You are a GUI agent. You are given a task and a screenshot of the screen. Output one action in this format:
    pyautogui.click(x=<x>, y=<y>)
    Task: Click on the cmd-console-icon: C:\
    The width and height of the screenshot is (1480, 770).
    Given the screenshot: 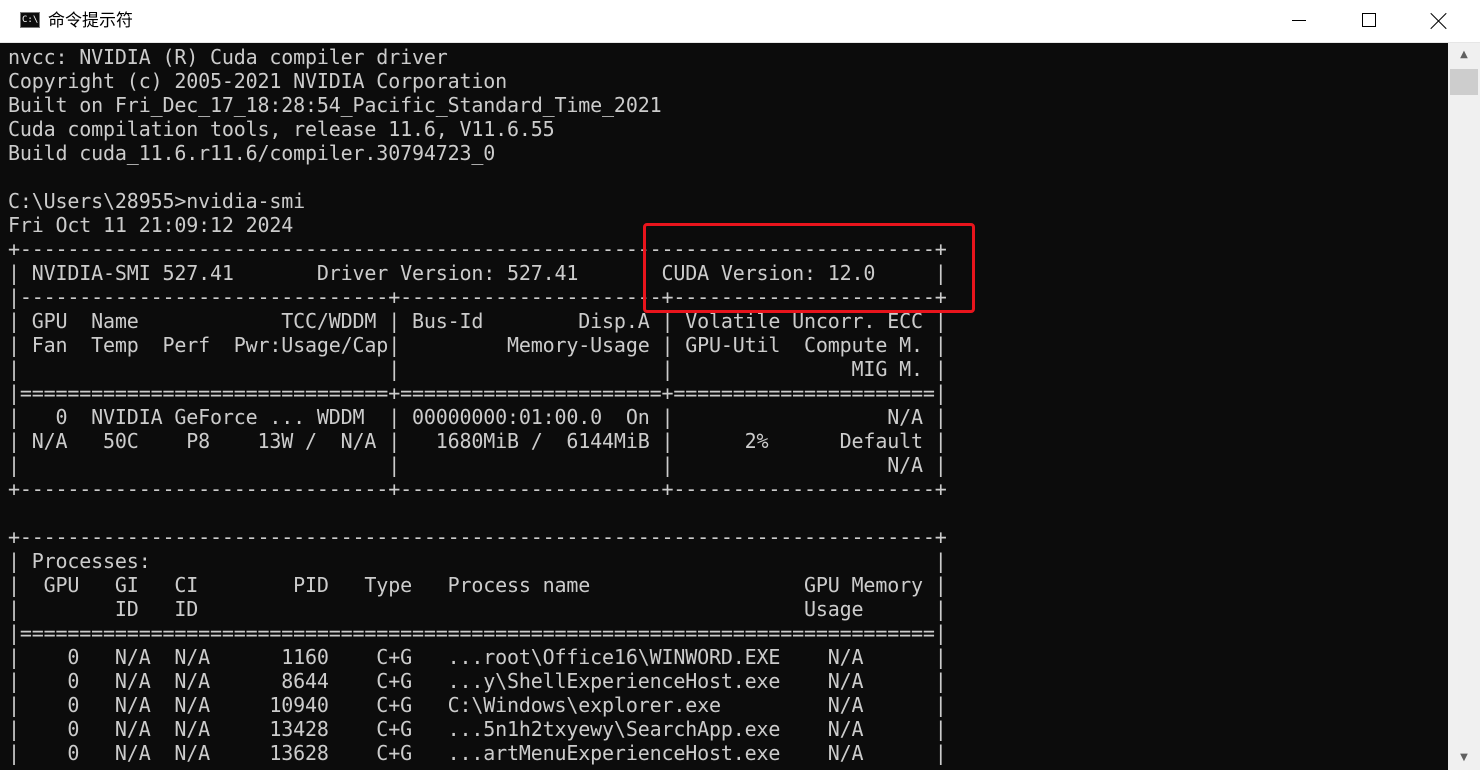 What is the action you would take?
    pyautogui.click(x=30, y=20)
    